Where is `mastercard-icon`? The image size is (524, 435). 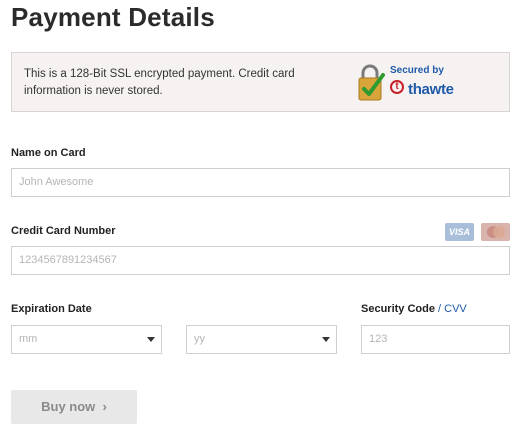 mastercard-icon is located at coordinates (495, 232).